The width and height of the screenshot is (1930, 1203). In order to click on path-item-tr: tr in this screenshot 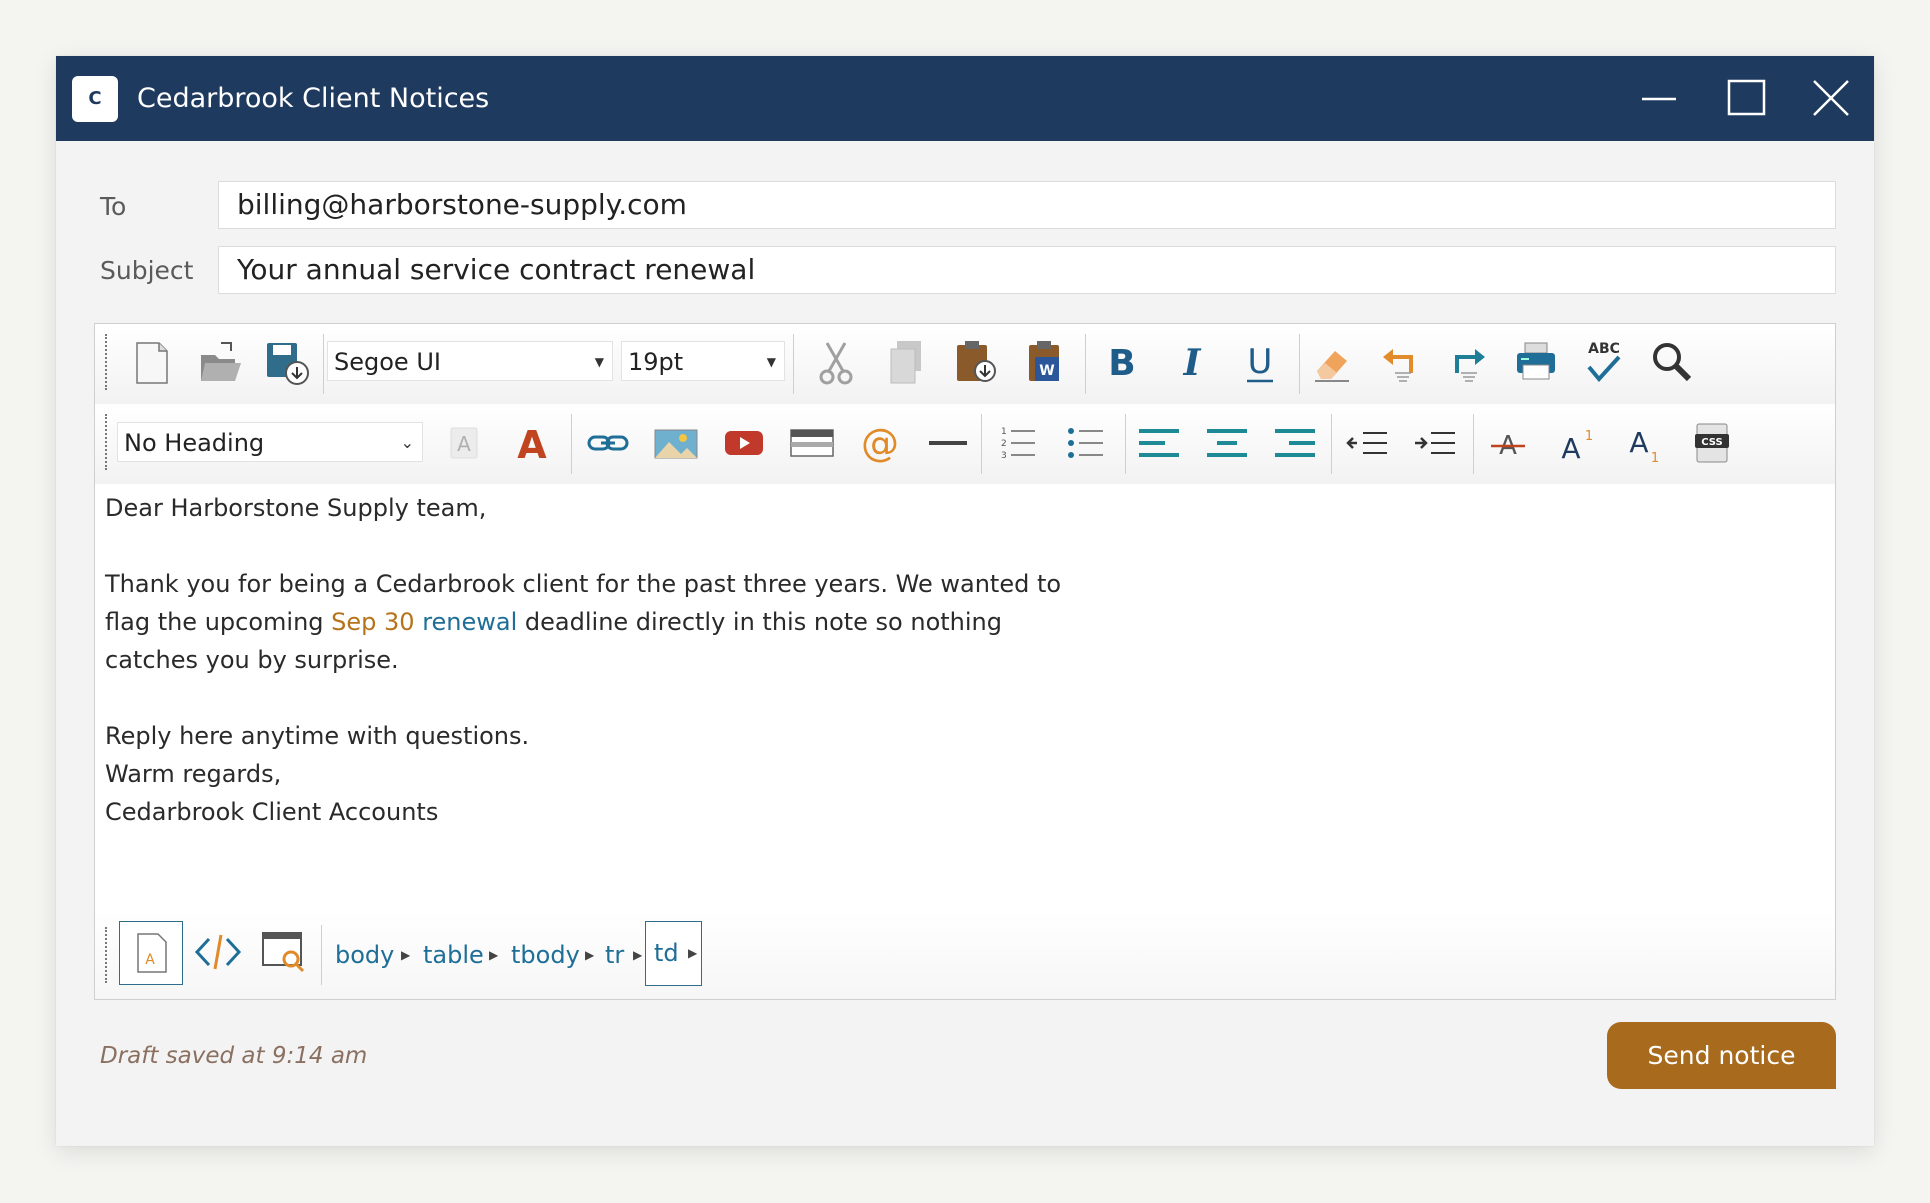, I will do `click(614, 955)`.